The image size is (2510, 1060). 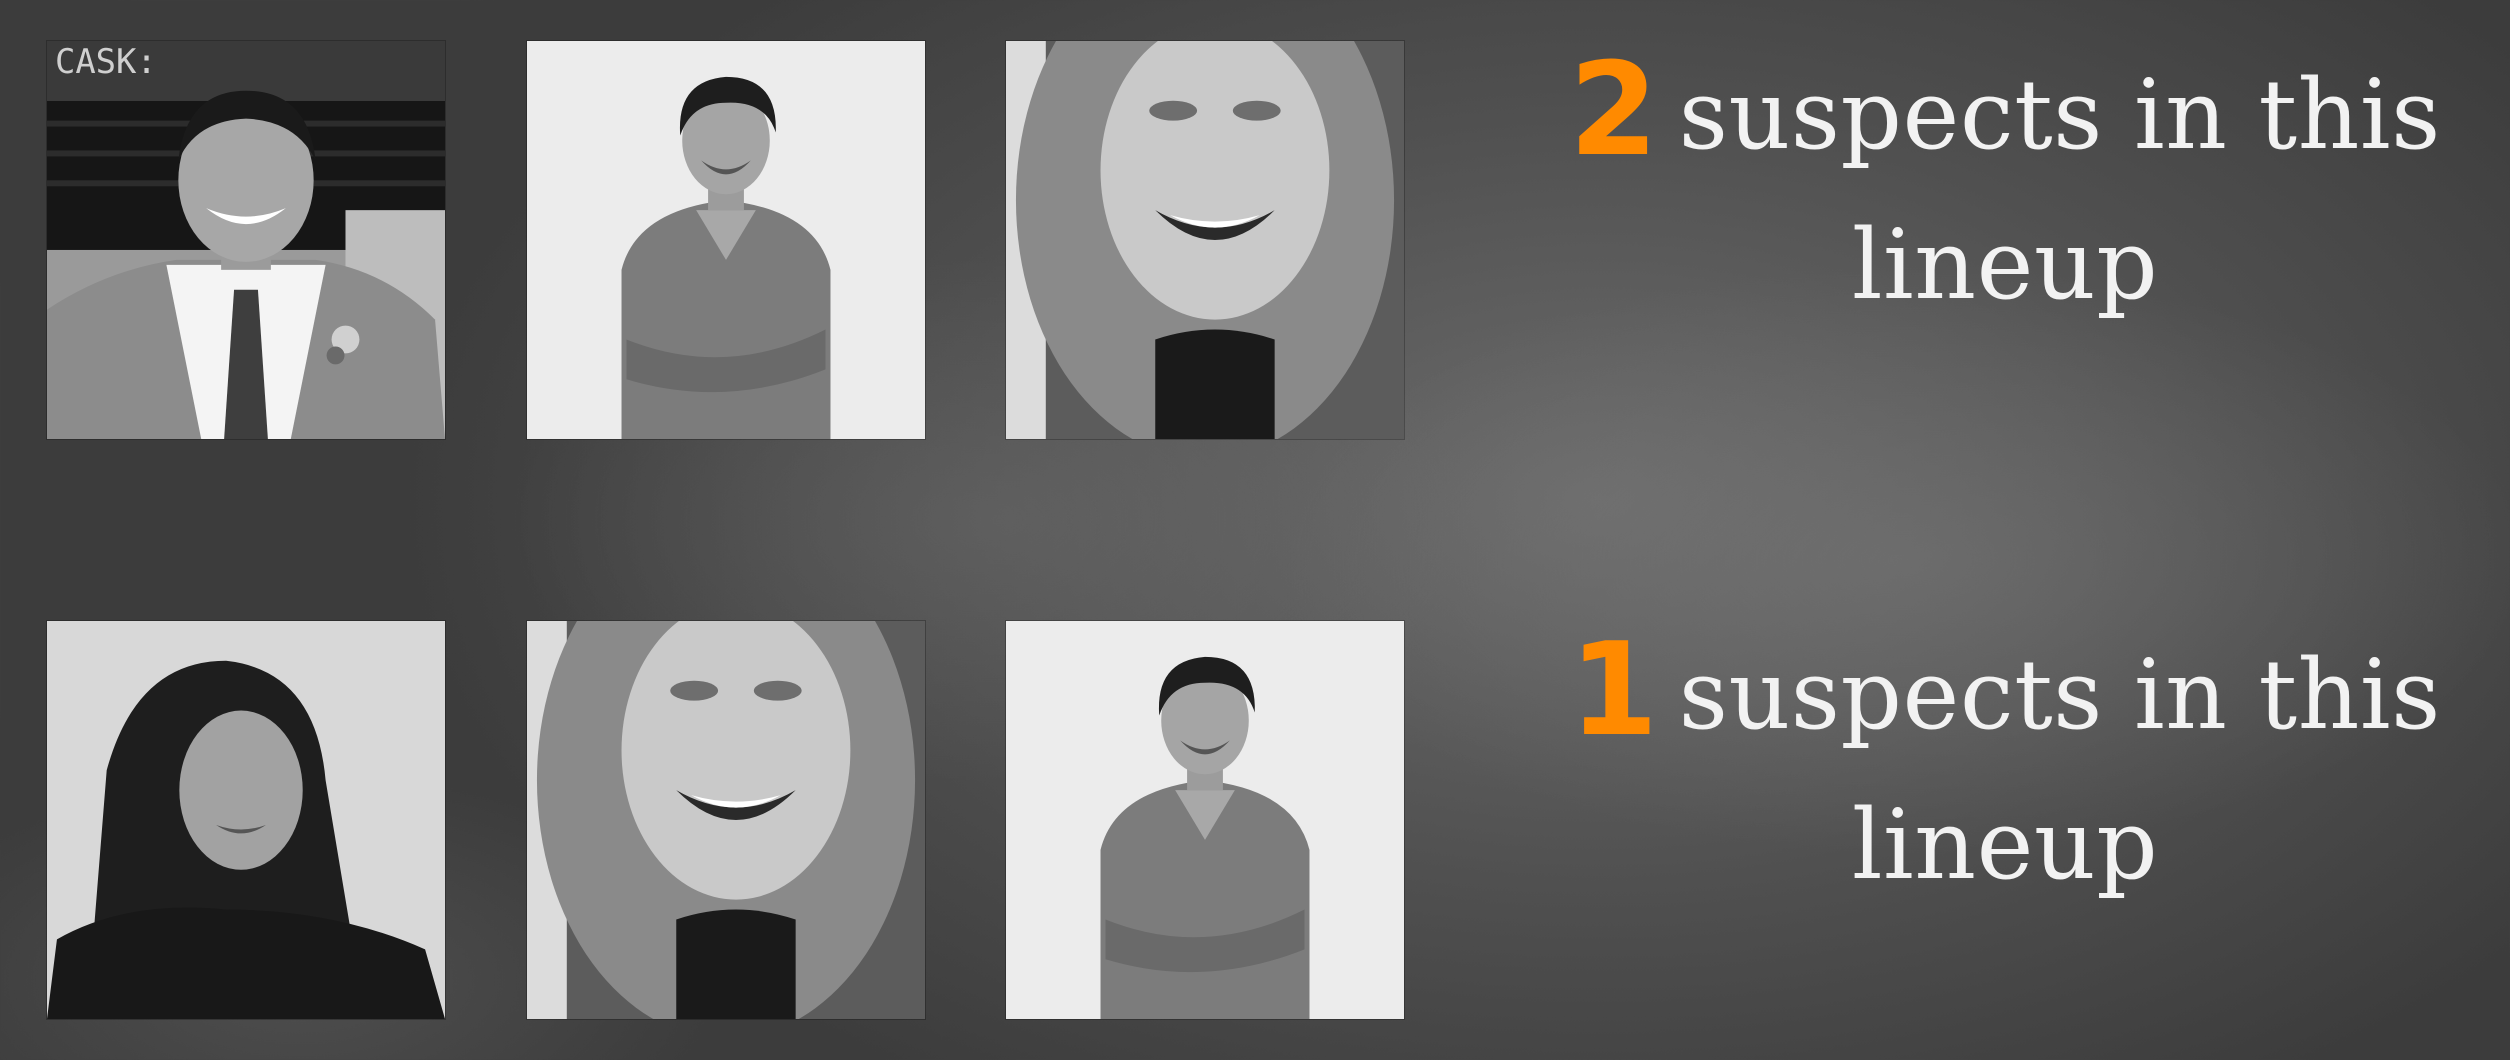 I want to click on lineup-1-caption-text: suspects in this, so click(x=2059, y=115).